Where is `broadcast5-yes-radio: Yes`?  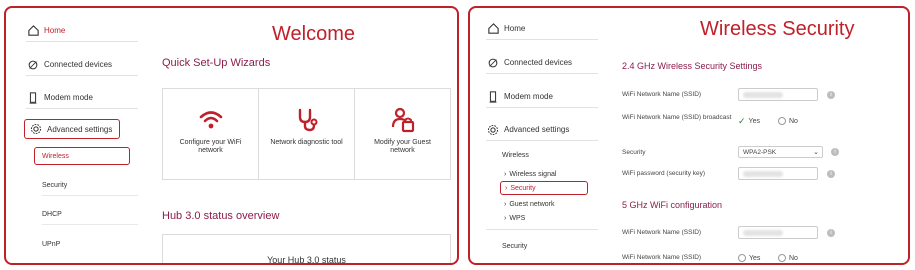 broadcast5-yes-radio: Yes is located at coordinates (749, 258).